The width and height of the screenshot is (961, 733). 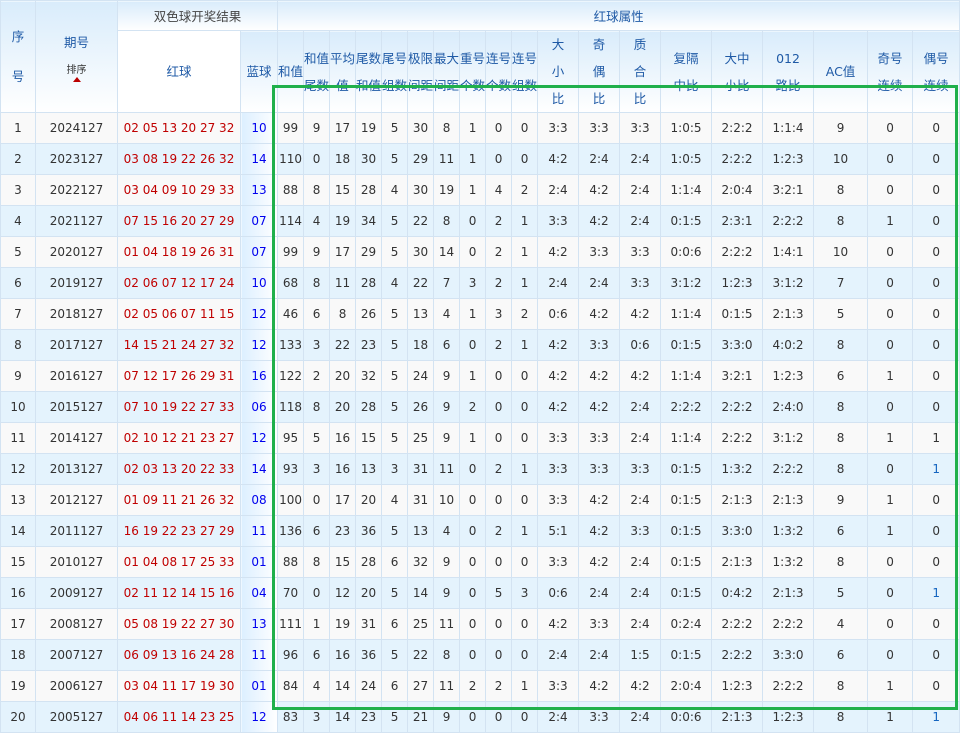 What do you see at coordinates (291, 159) in the screenshot?
I see `attr-cell-0: 110` at bounding box center [291, 159].